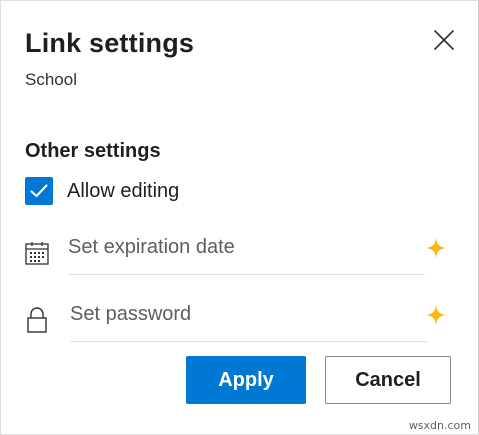  I want to click on calendar-icon, so click(37, 253).